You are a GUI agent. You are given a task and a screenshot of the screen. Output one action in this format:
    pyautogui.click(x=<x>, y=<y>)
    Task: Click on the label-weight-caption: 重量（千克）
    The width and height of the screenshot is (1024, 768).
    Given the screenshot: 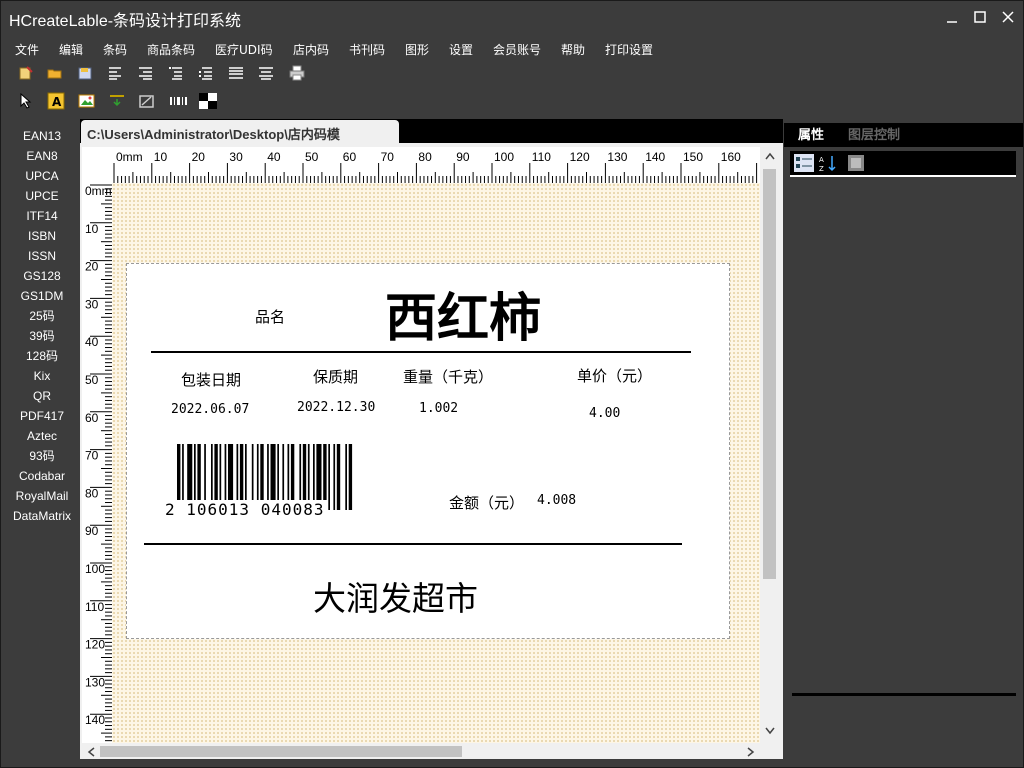 What is the action you would take?
    pyautogui.click(x=448, y=376)
    